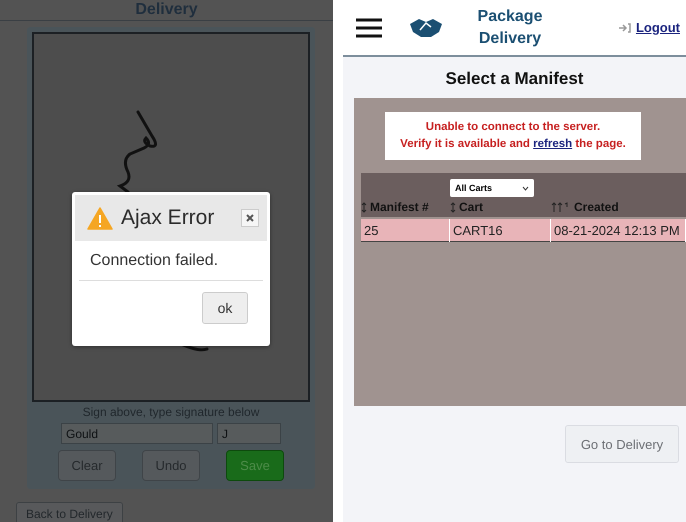 The height and width of the screenshot is (522, 686). What do you see at coordinates (492, 188) in the screenshot?
I see `cart-filter-dropdown: All Carts` at bounding box center [492, 188].